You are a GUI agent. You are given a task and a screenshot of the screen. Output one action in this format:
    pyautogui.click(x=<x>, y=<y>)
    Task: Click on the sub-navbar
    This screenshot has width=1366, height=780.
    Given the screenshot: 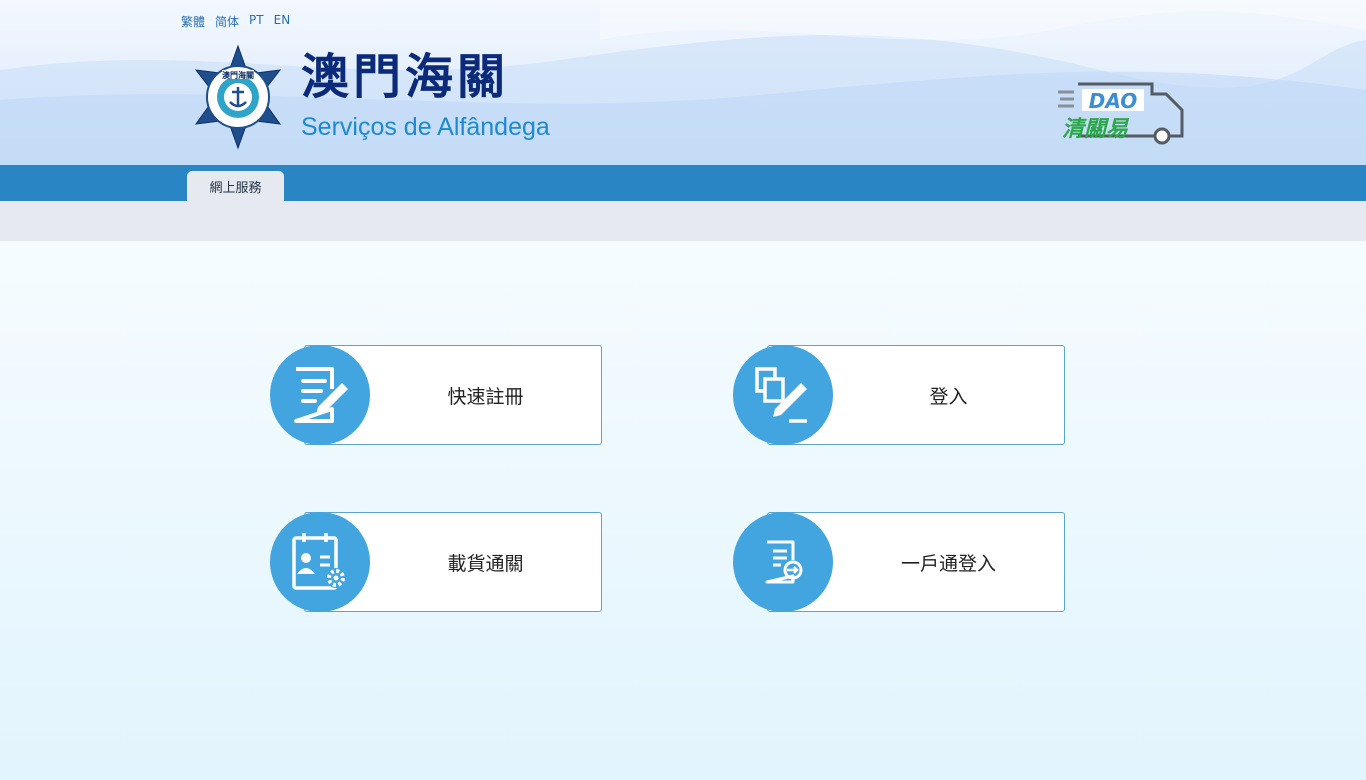 What is the action you would take?
    pyautogui.click(x=683, y=221)
    